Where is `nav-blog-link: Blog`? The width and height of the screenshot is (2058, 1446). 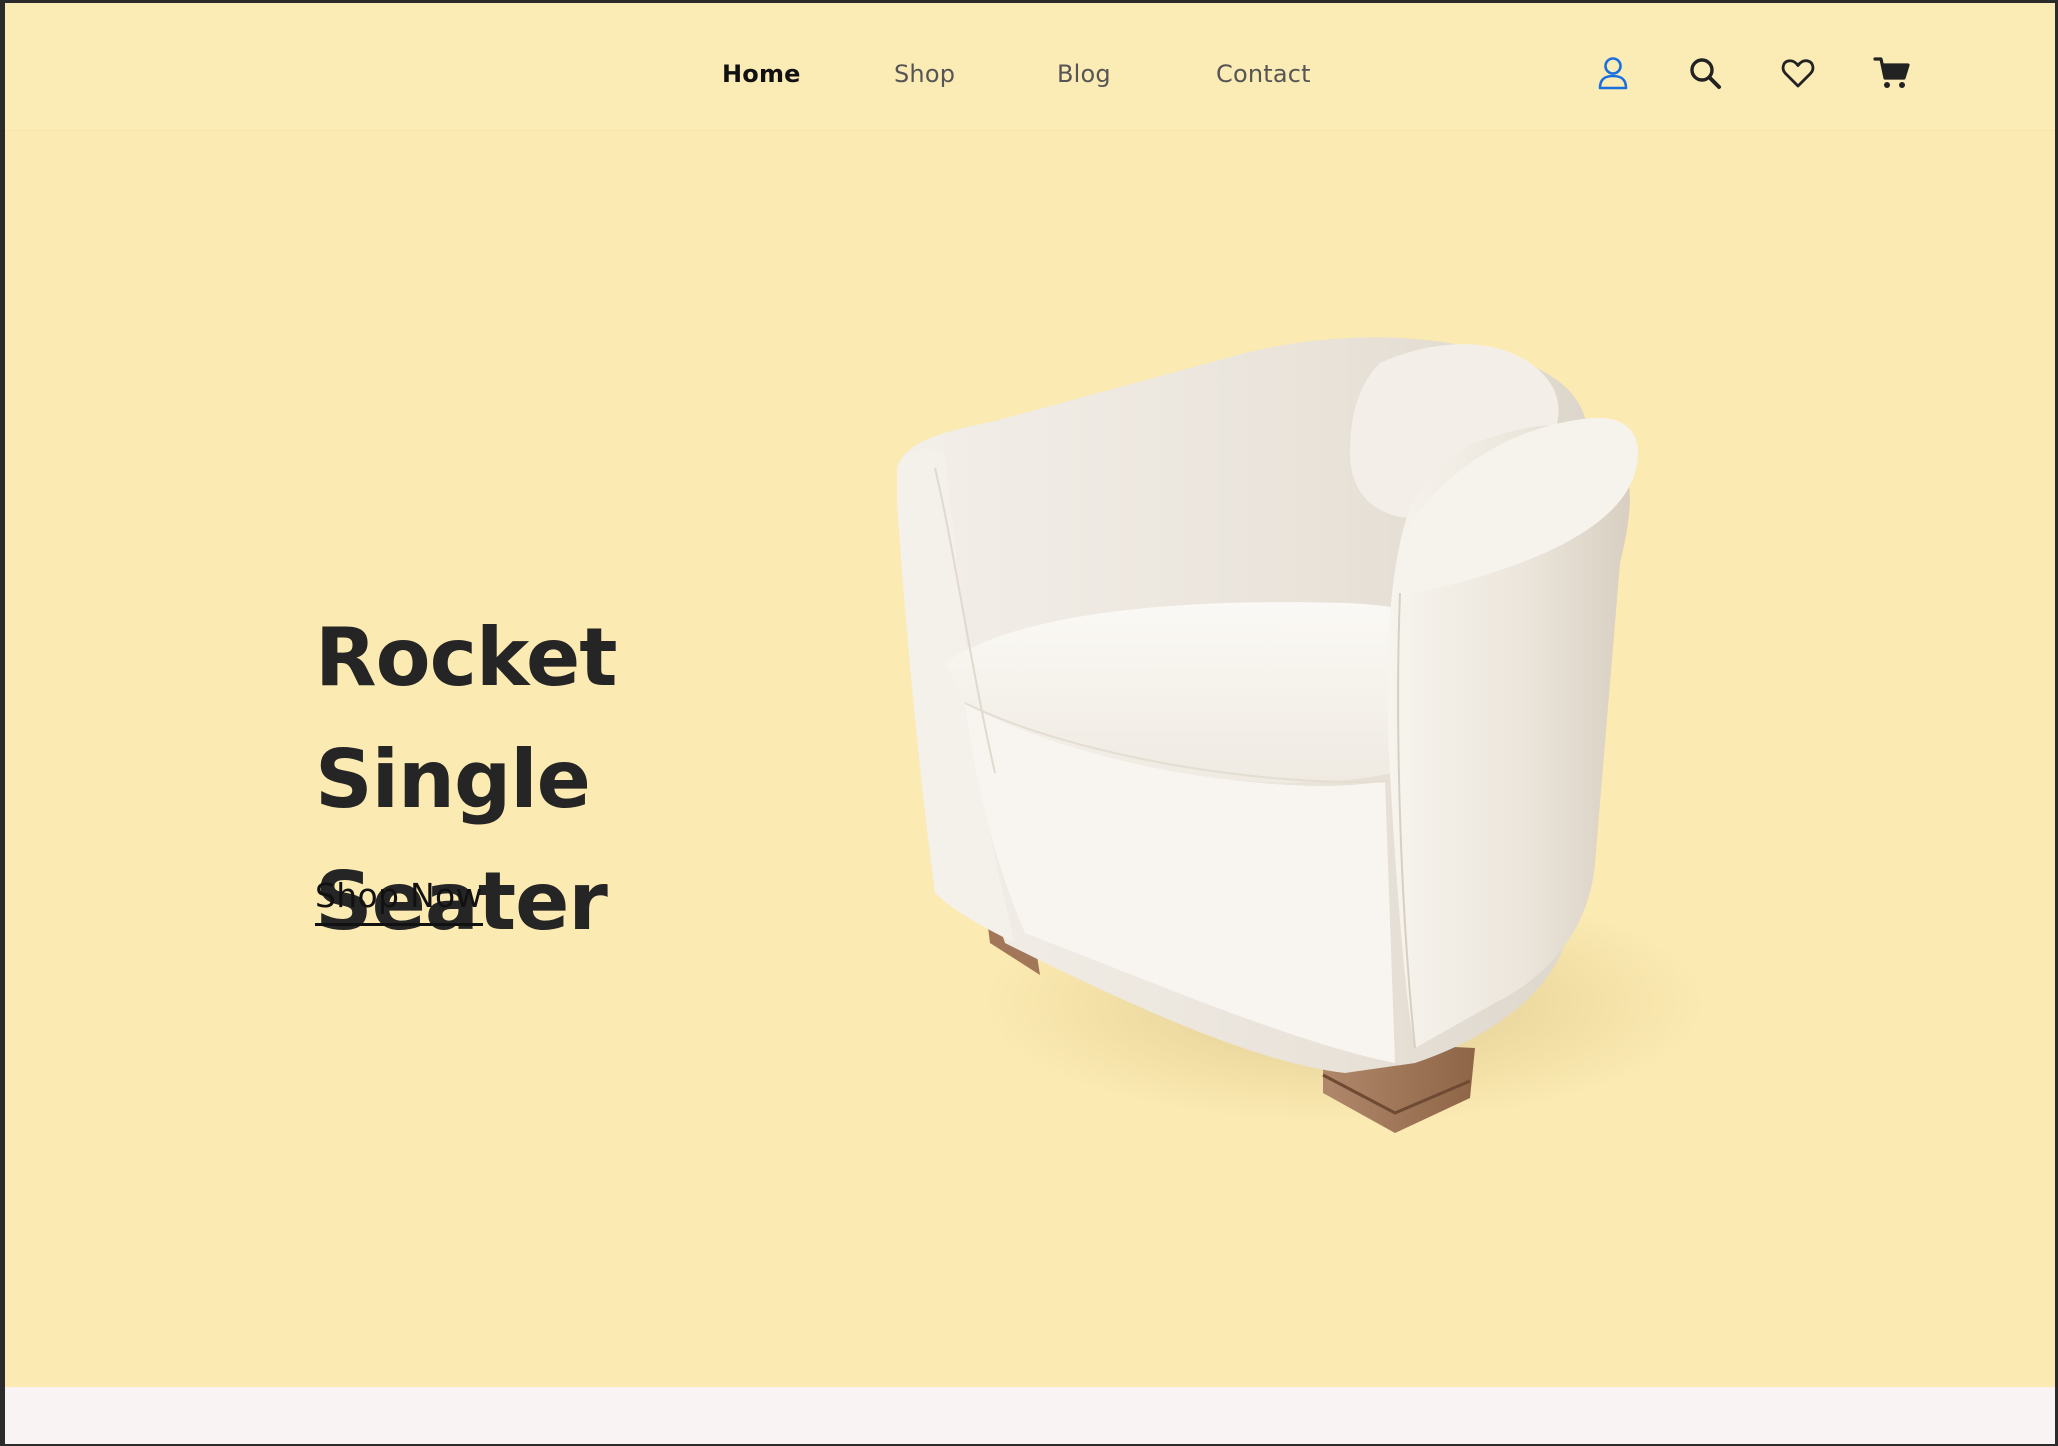
nav-blog-link: Blog is located at coordinates (1084, 74).